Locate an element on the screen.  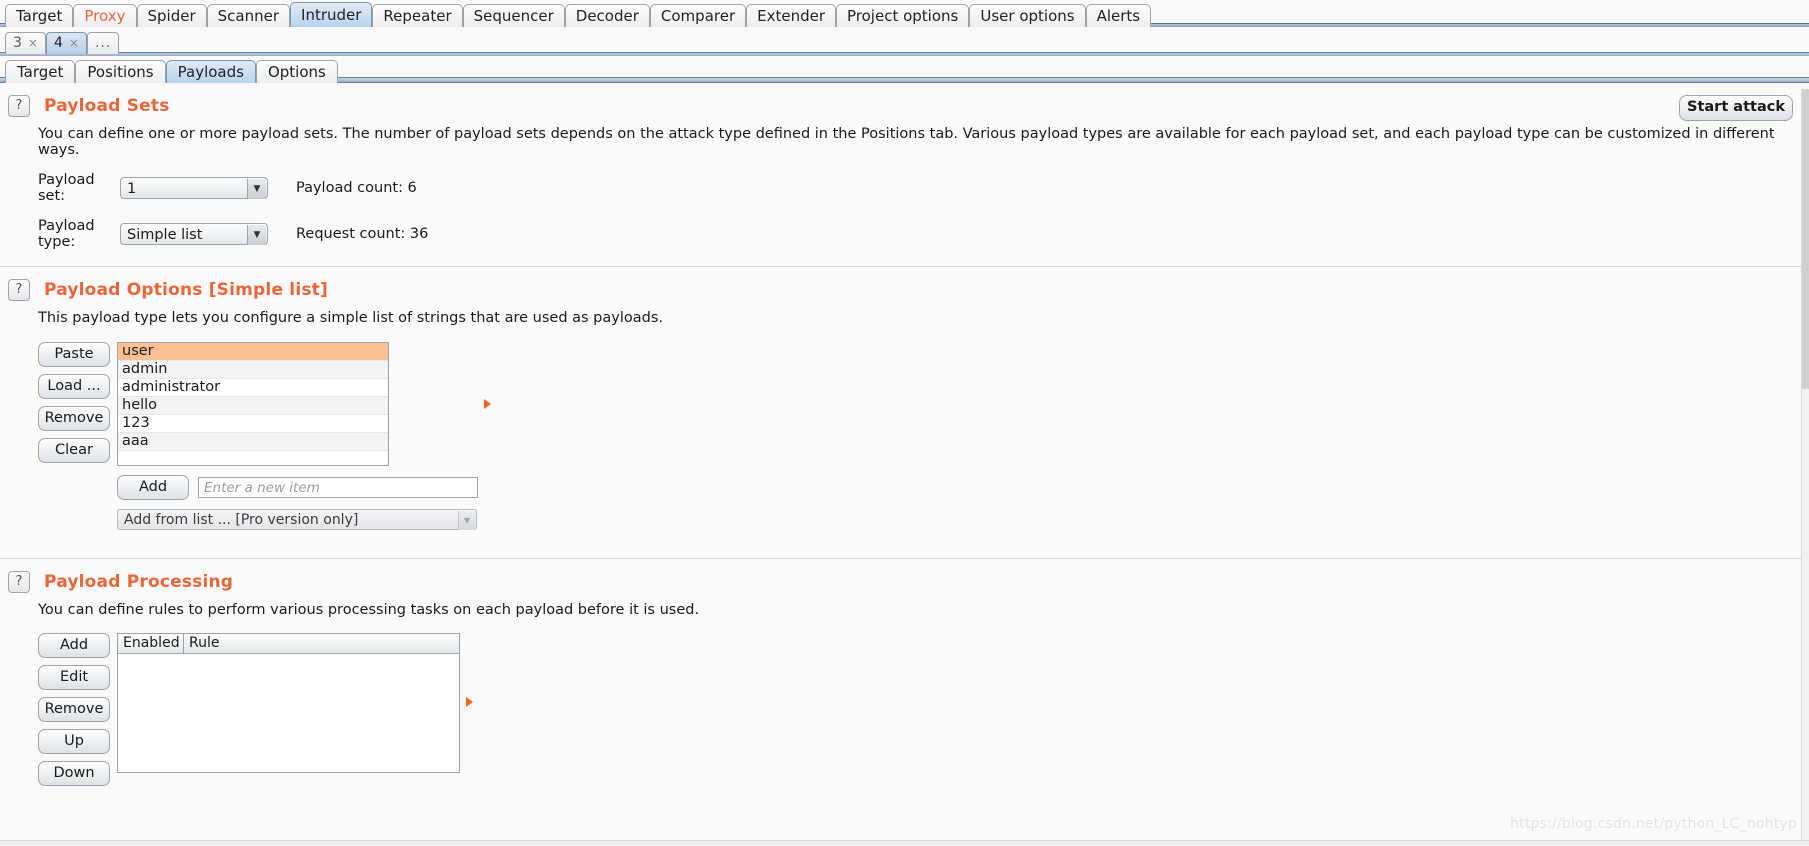
add-from-list-label: Add from list ... [Pro version only] is located at coordinates (241, 520).